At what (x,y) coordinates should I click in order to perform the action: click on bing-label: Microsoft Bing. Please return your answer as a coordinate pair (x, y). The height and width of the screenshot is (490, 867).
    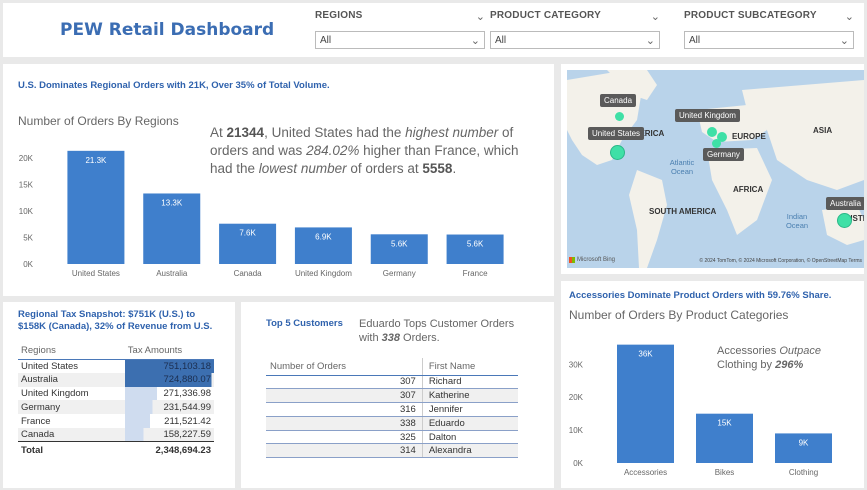
    Looking at the image, I should click on (596, 260).